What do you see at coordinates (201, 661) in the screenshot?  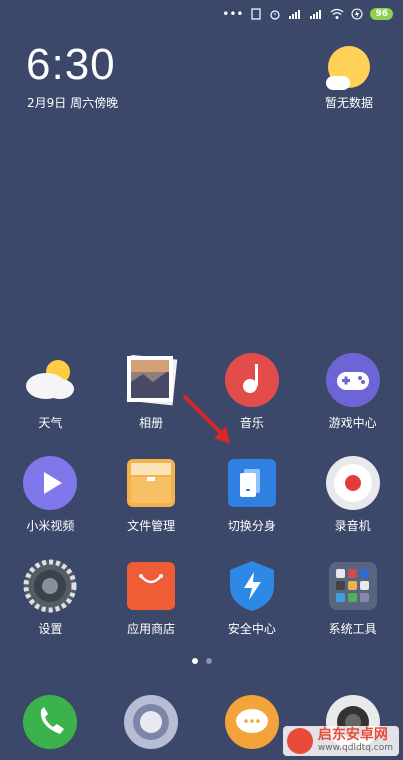 I see `page-indicator` at bounding box center [201, 661].